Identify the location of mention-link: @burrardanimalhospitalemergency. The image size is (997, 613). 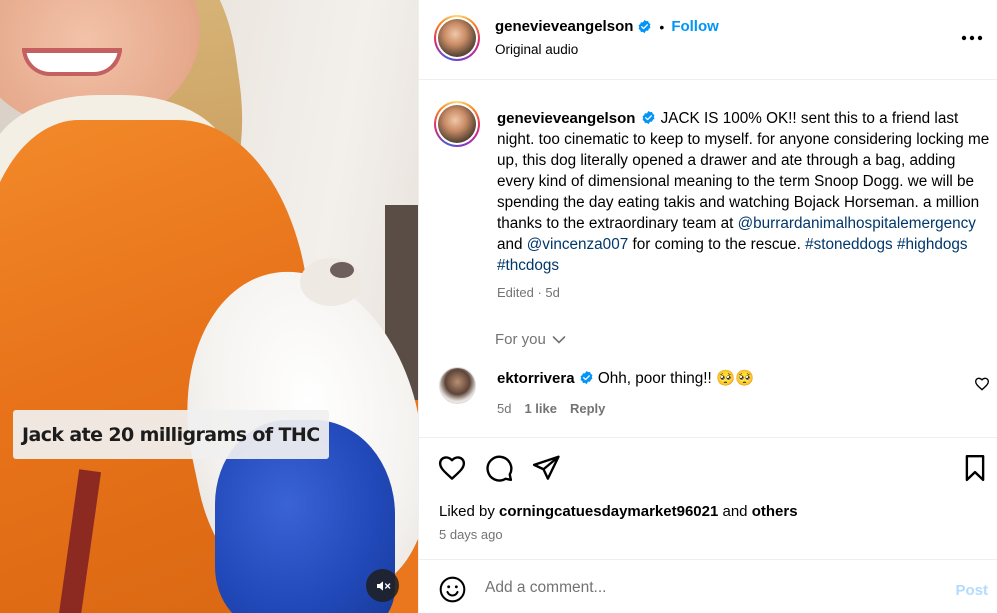
(857, 223).